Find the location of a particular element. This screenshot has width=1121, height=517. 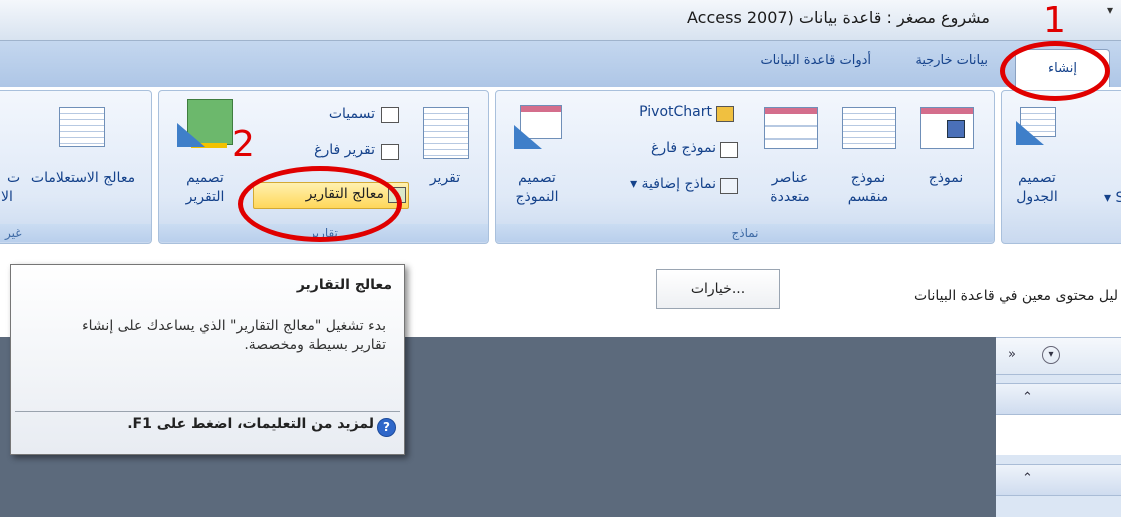

blank-report-label: تقرير فارغ is located at coordinates (344, 150).